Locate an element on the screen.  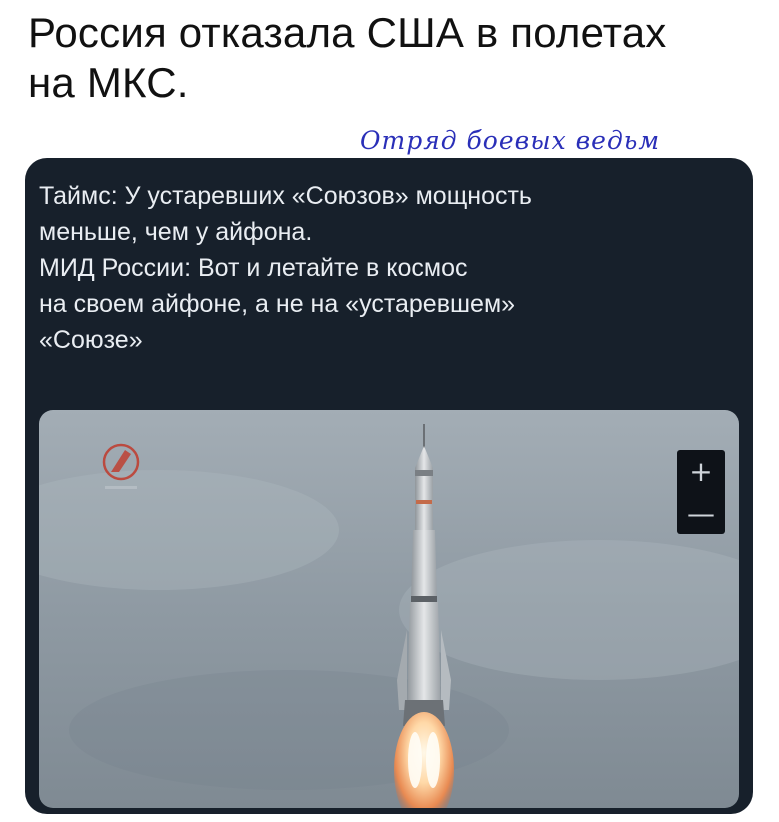
quote-line: Таймс: У устаревших «Союзов» мощность is located at coordinates (285, 196).